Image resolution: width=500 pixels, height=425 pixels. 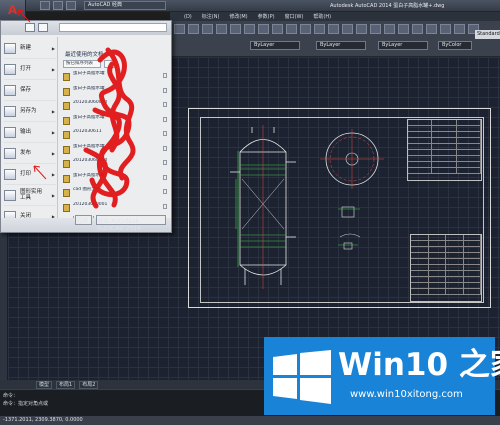 I want to click on utilities-icon, so click(x=10, y=195).